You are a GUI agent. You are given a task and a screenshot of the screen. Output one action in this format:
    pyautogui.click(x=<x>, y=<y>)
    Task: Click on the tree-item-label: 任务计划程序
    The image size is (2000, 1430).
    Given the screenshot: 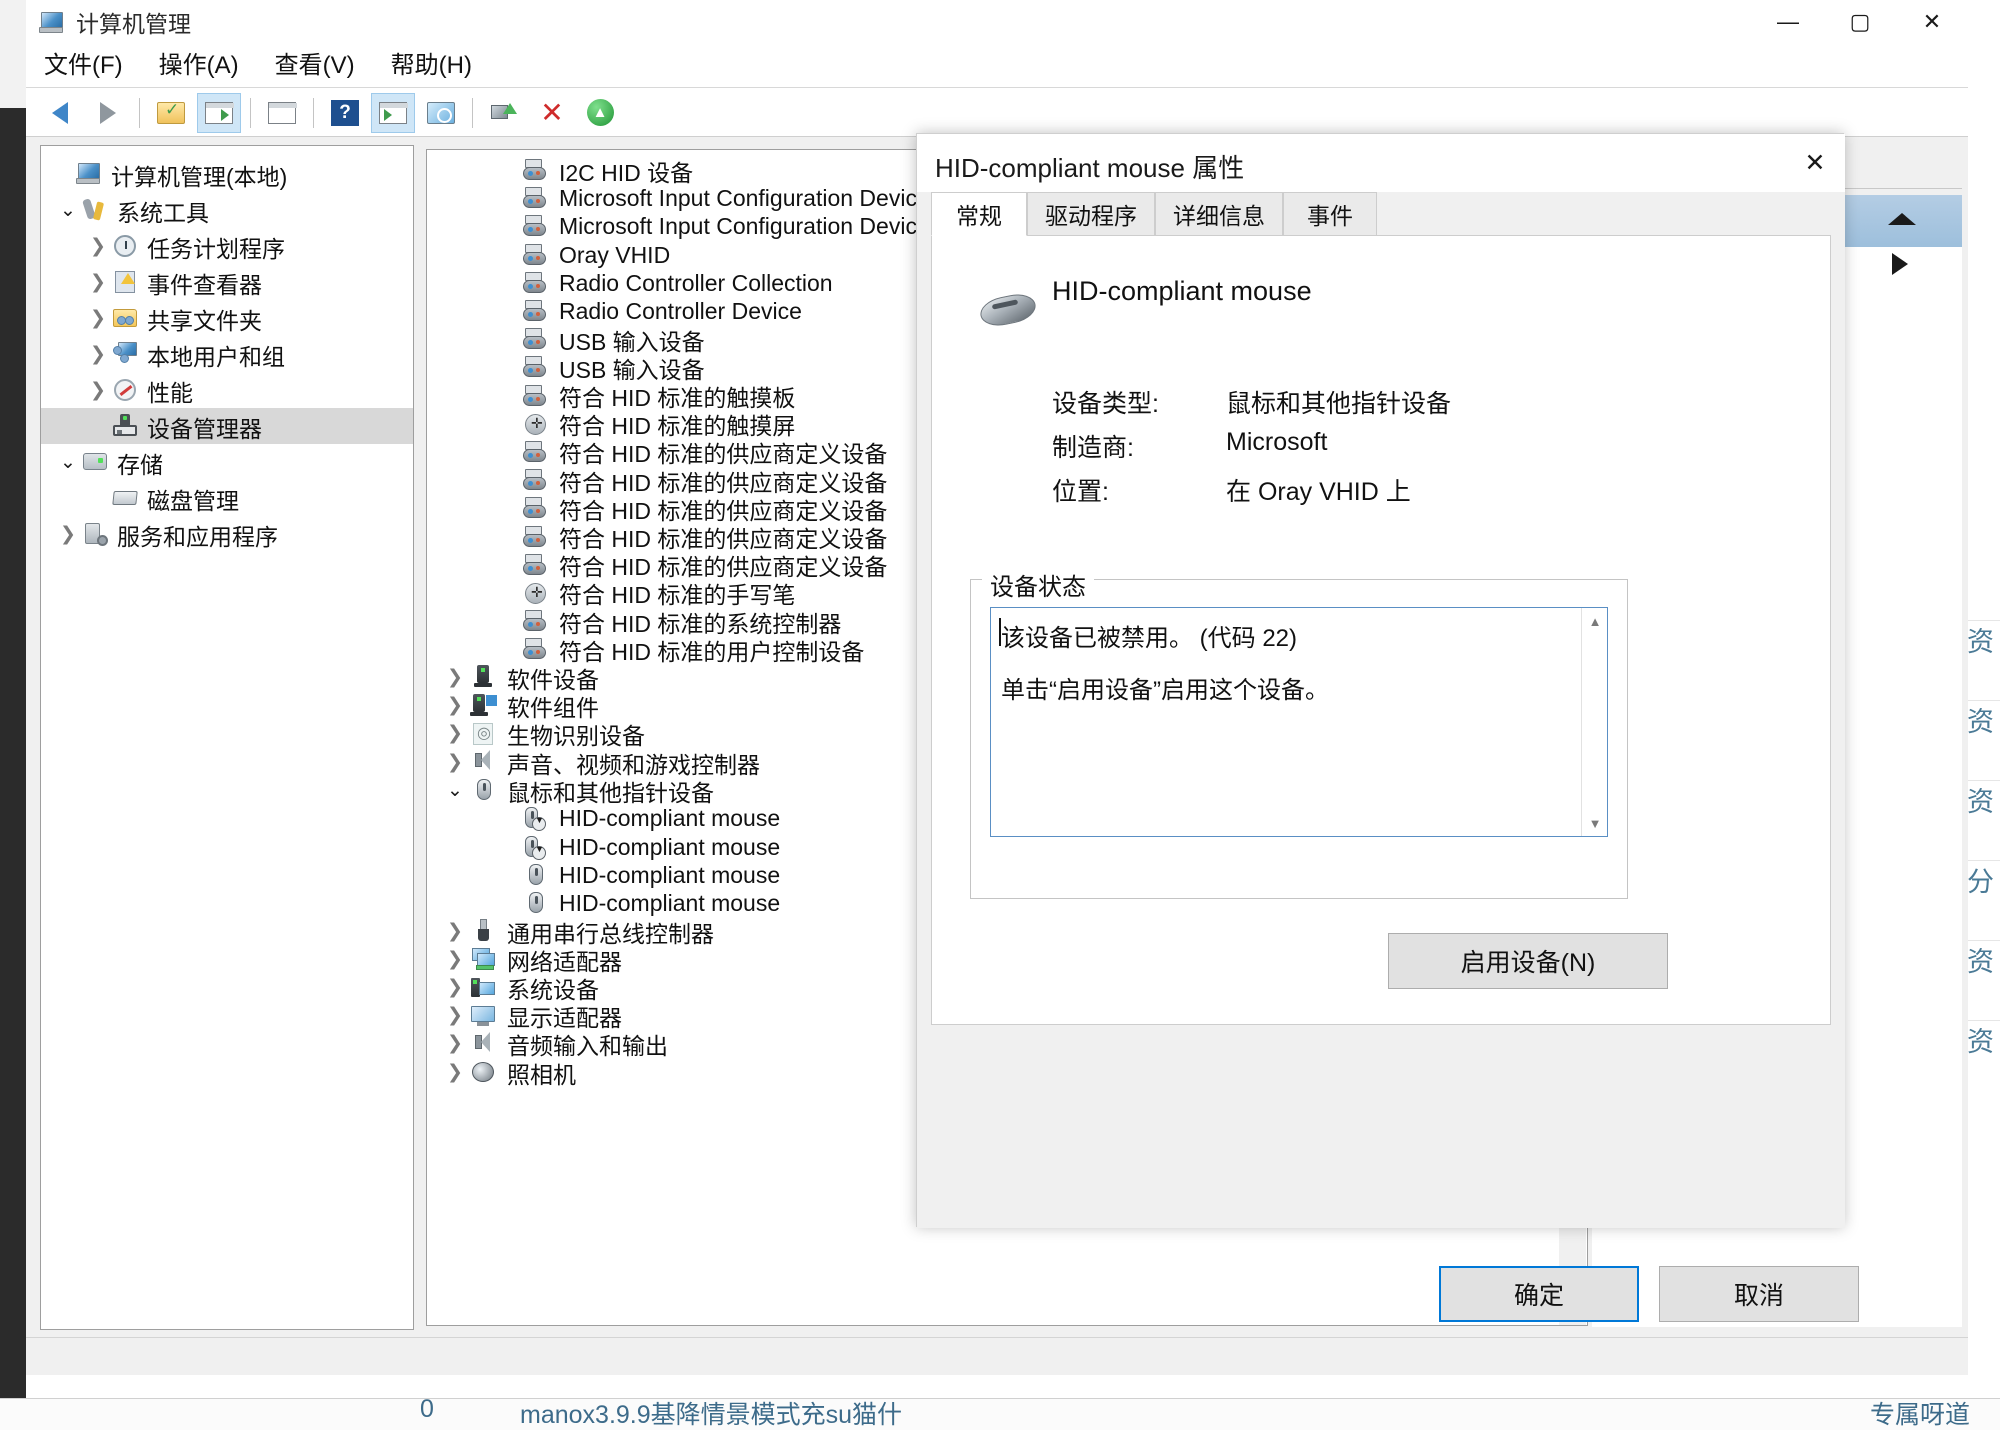 What is the action you would take?
    pyautogui.click(x=216, y=248)
    